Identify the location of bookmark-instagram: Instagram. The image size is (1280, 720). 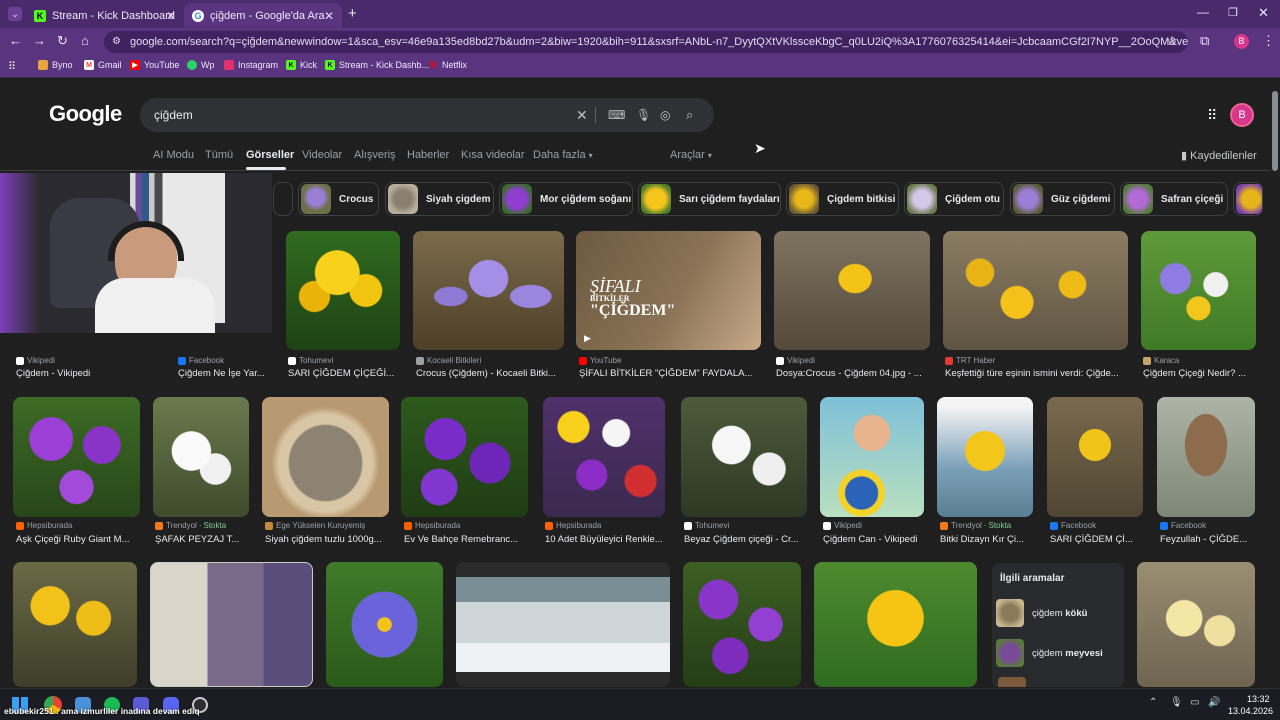
(251, 65).